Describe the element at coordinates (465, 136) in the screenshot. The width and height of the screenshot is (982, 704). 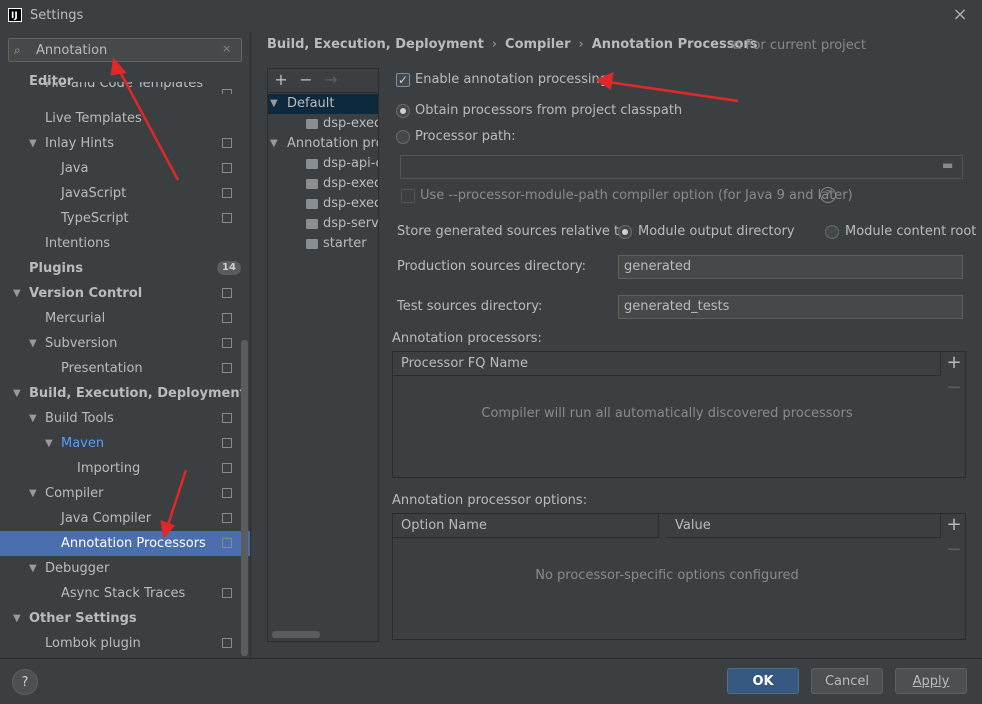
I see `processor-path-label: Processor path:` at that location.